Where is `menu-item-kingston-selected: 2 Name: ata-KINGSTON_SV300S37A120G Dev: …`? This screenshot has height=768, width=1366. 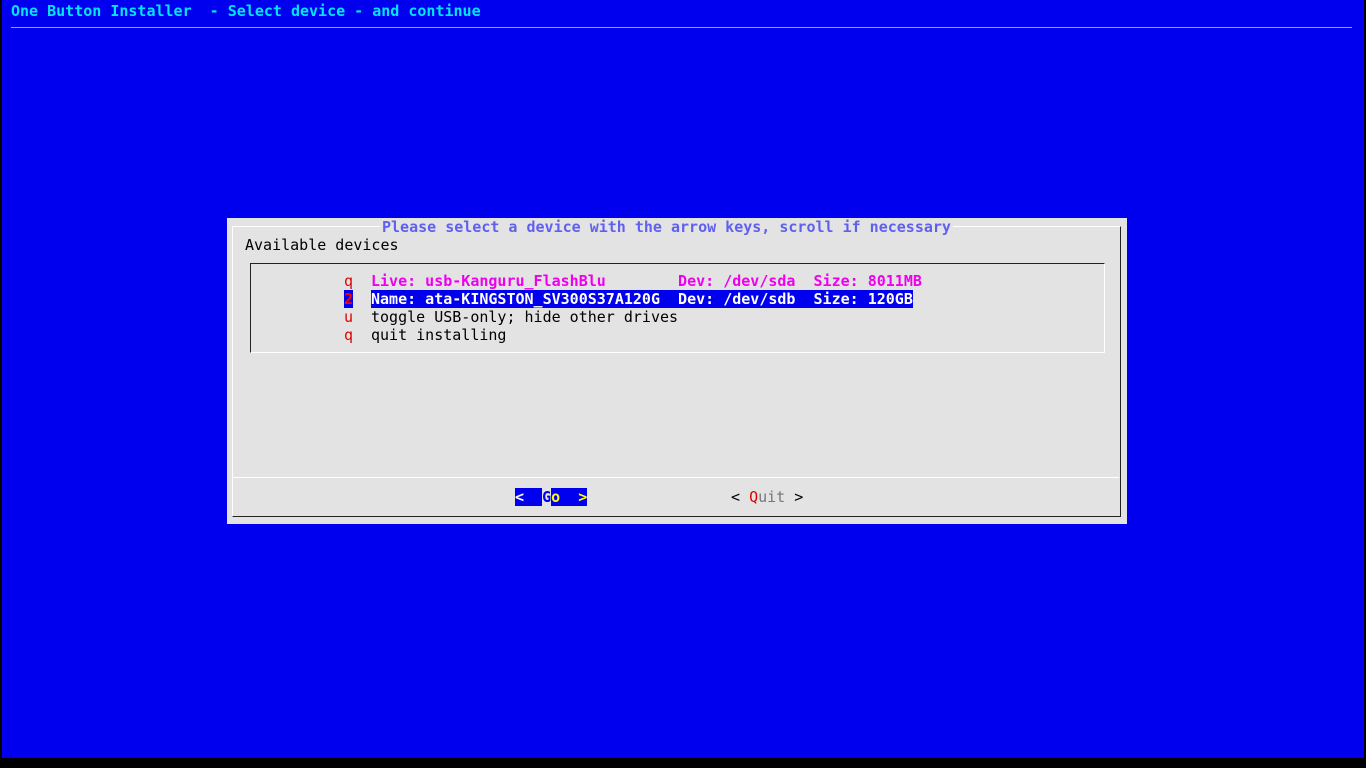
menu-item-kingston-selected: 2 Name: ata-KINGSTON_SV300S37A120G Dev: … is located at coordinates (677, 299).